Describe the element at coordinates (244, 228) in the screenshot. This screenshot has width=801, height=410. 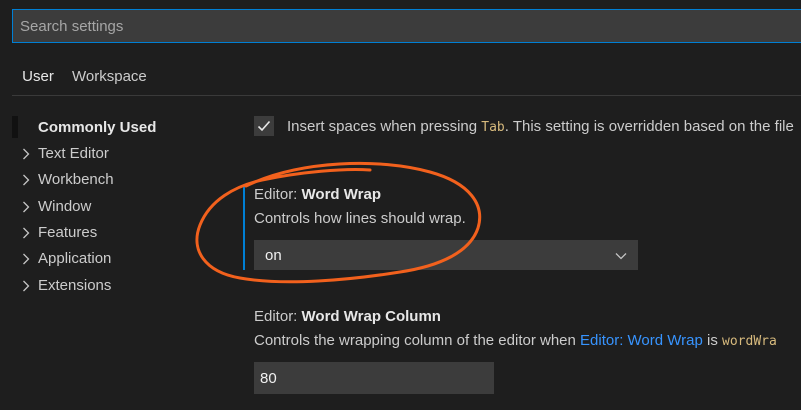
I see `focused-setting-indicator` at that location.